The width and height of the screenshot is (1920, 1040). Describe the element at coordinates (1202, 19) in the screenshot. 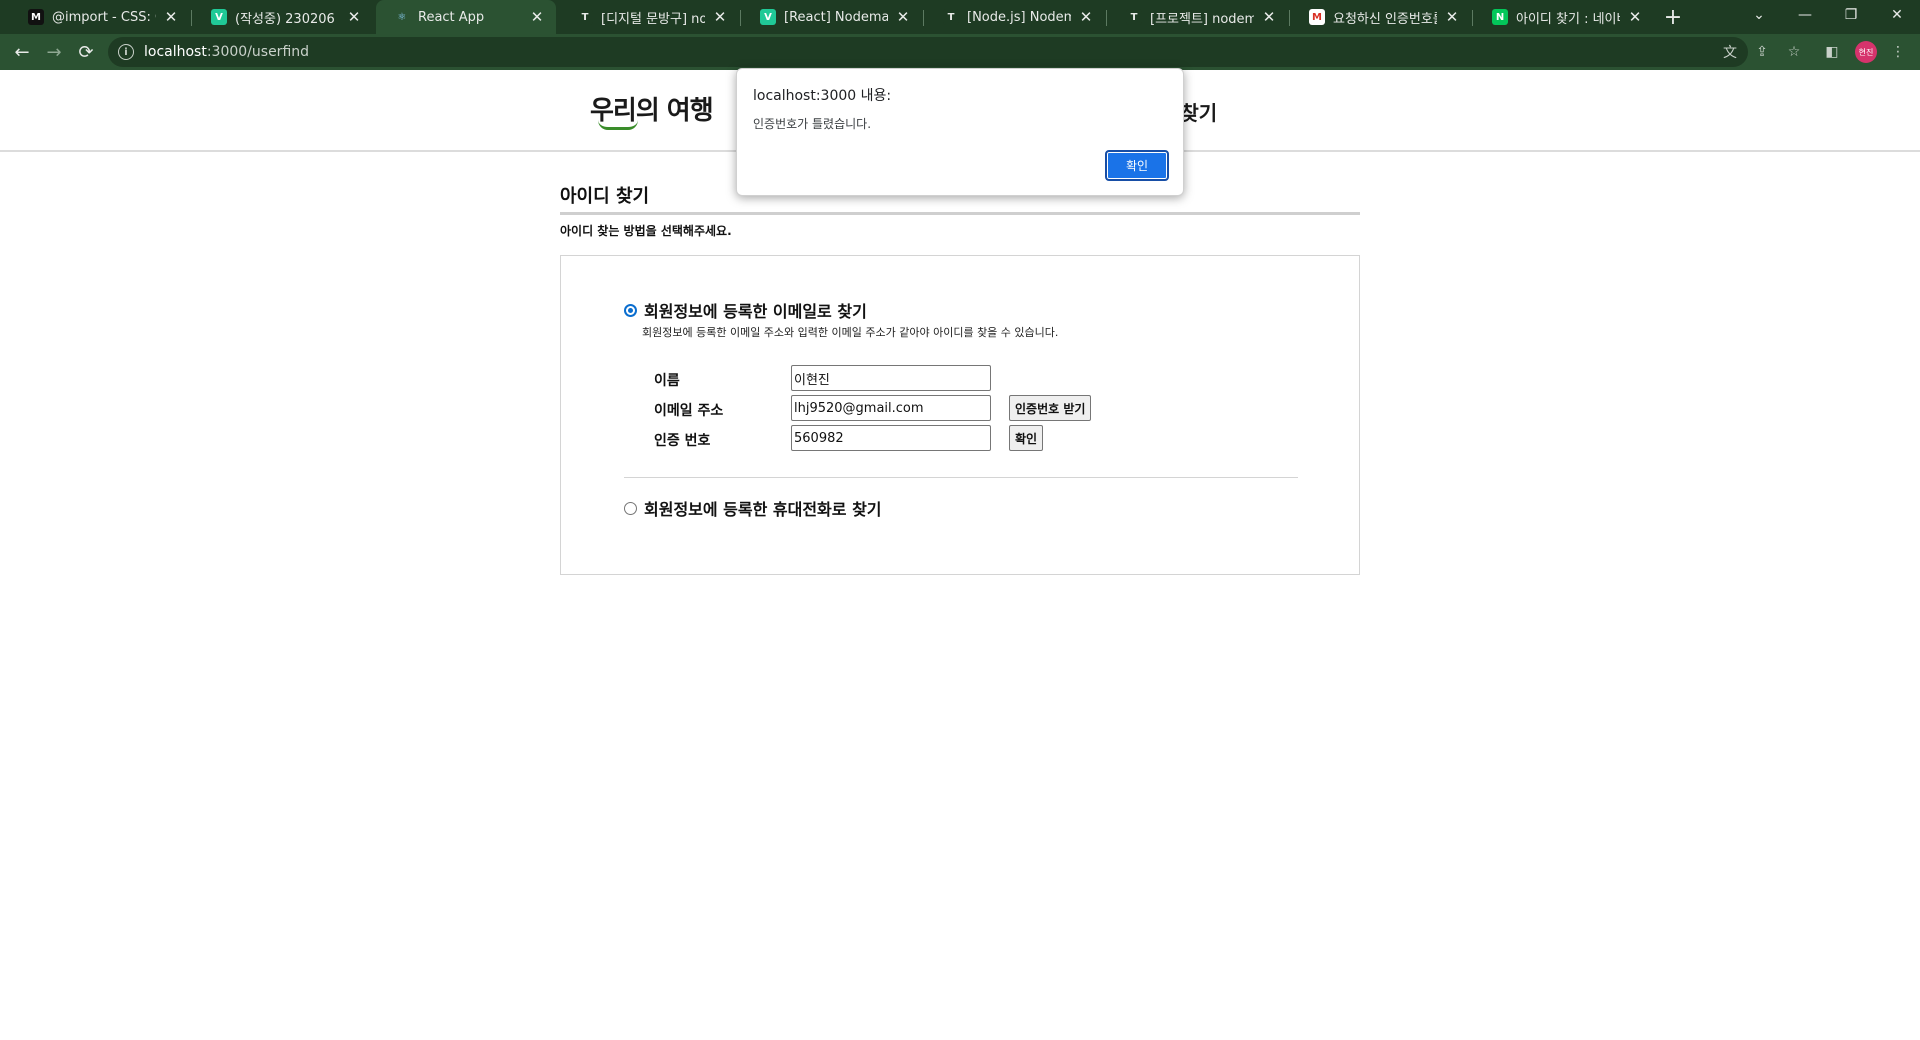

I see `tab-title: [프로젝트] nodemailer` at that location.